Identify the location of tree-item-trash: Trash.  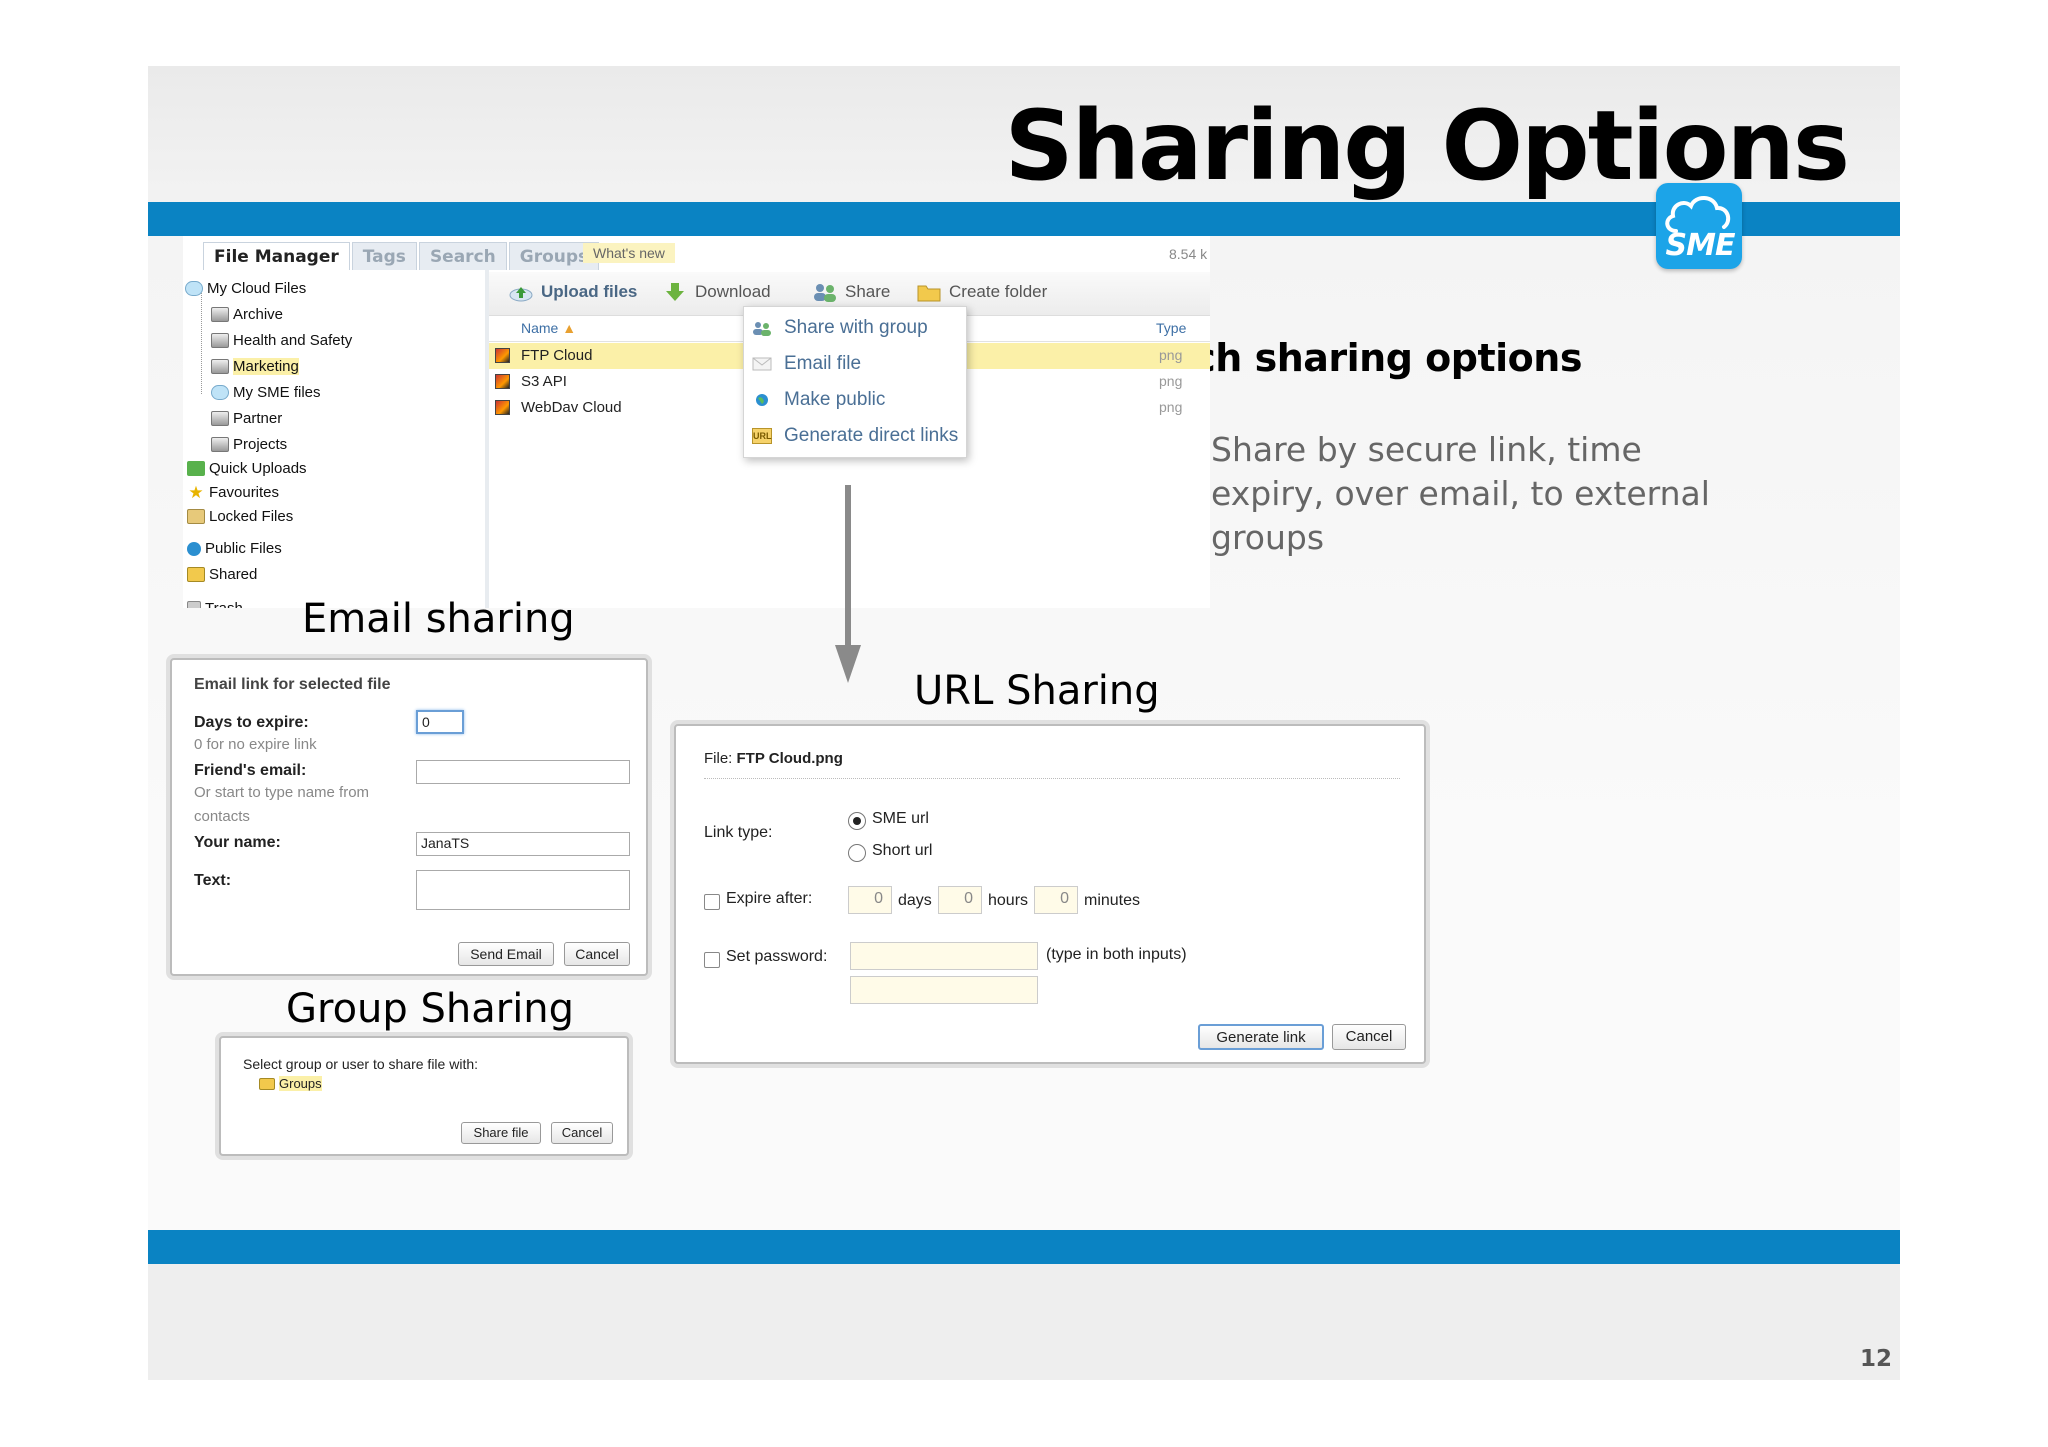
(215, 604).